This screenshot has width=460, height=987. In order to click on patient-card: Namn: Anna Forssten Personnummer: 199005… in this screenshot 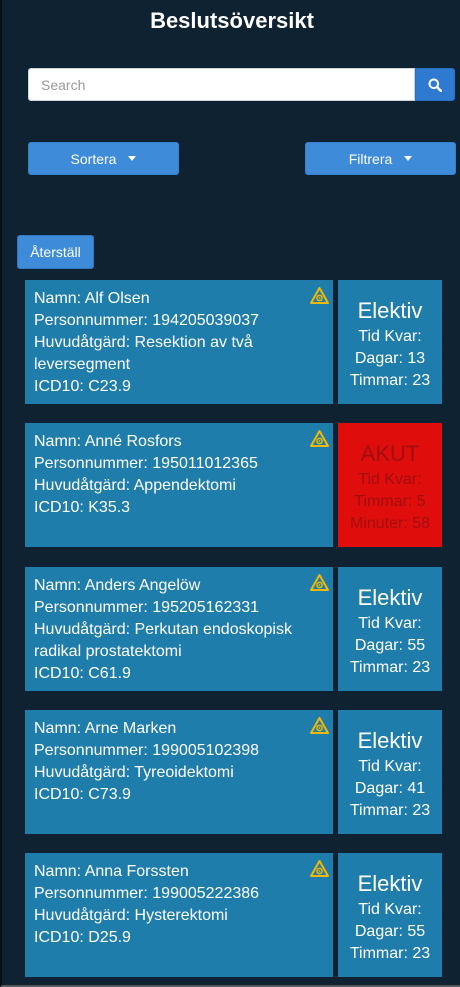, I will do `click(179, 915)`.